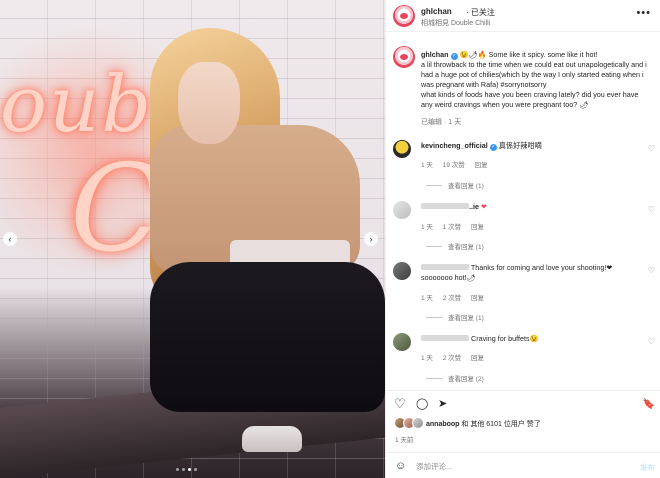  Describe the element at coordinates (10, 239) in the screenshot. I see `carousel-prev-button: ‹` at that location.